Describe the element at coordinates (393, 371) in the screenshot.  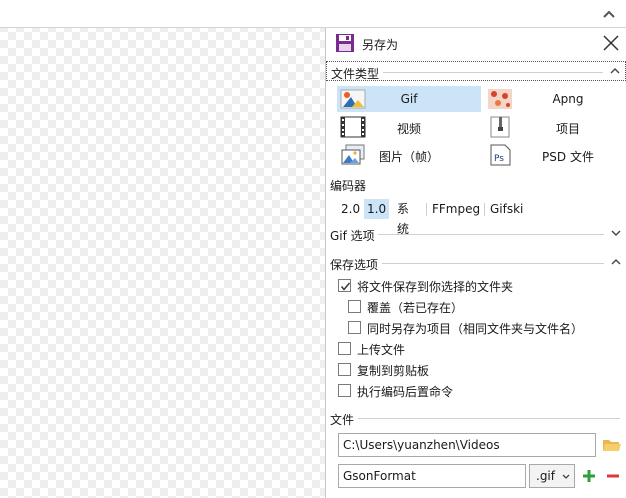
I see `option-copy-clipboard-label: 复制到剪贴板` at that location.